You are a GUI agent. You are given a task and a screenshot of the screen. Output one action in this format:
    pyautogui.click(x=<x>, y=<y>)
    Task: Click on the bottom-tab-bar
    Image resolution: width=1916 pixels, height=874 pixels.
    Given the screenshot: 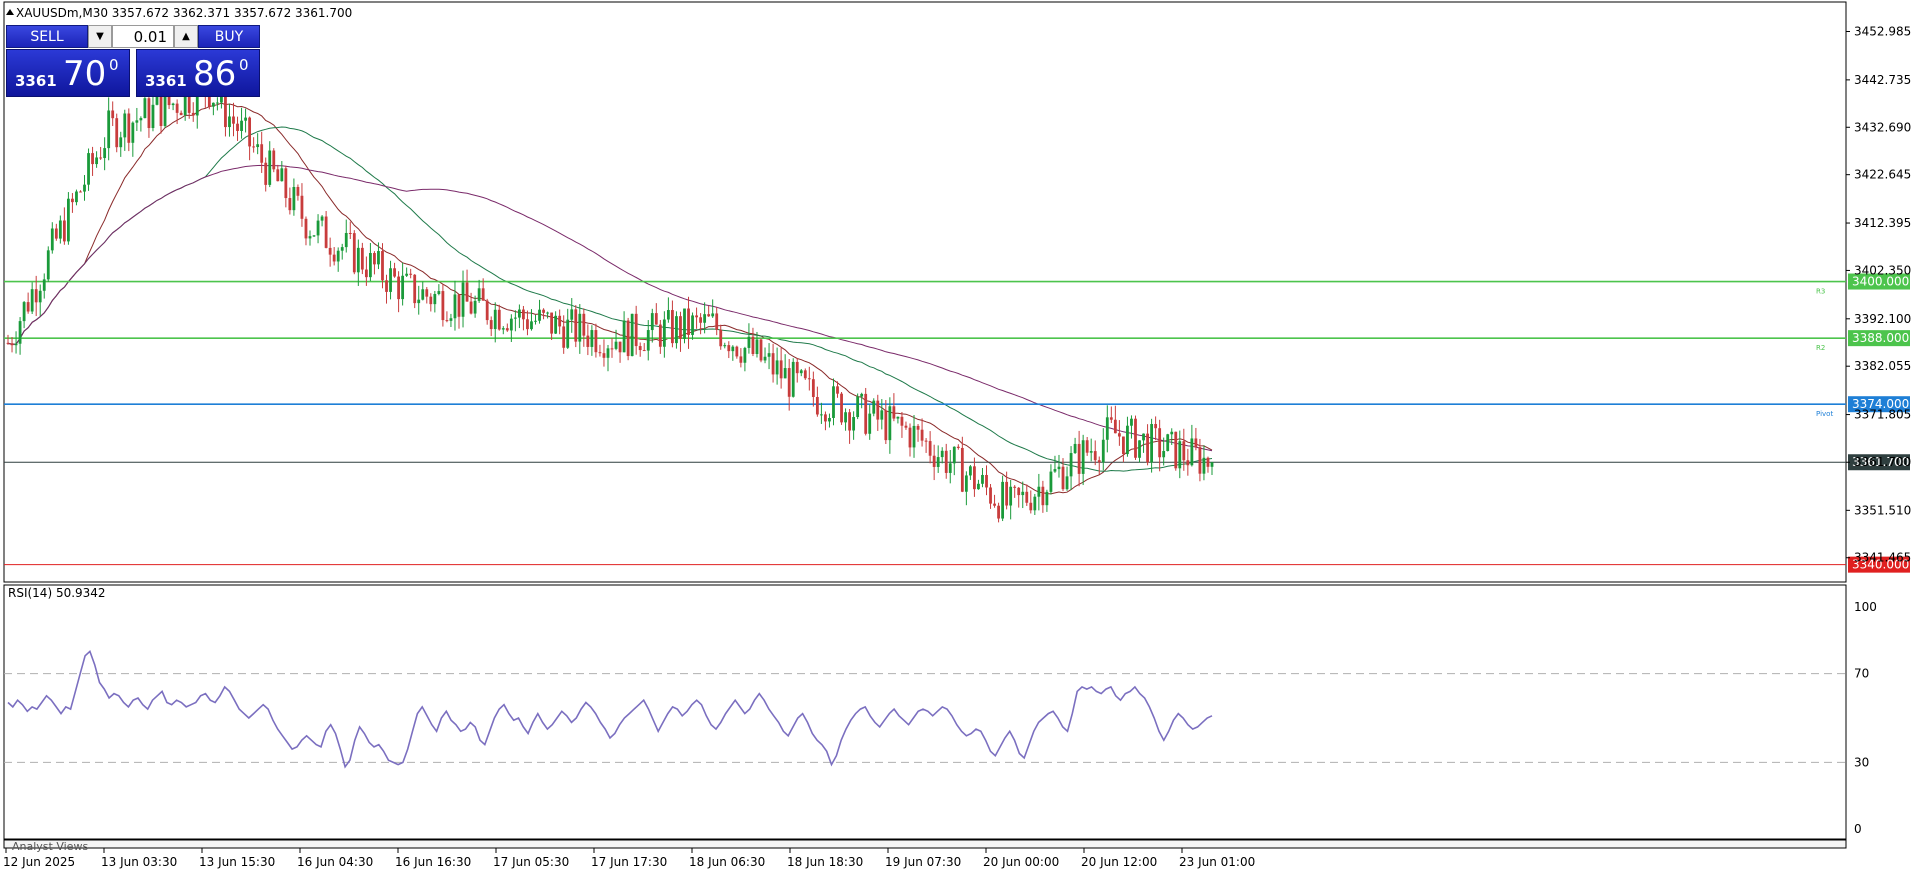 What is the action you would take?
    pyautogui.click(x=925, y=844)
    